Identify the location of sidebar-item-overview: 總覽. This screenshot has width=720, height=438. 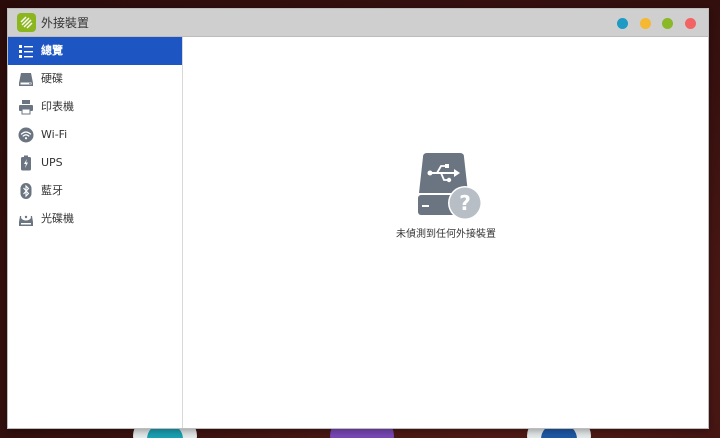
(95, 51).